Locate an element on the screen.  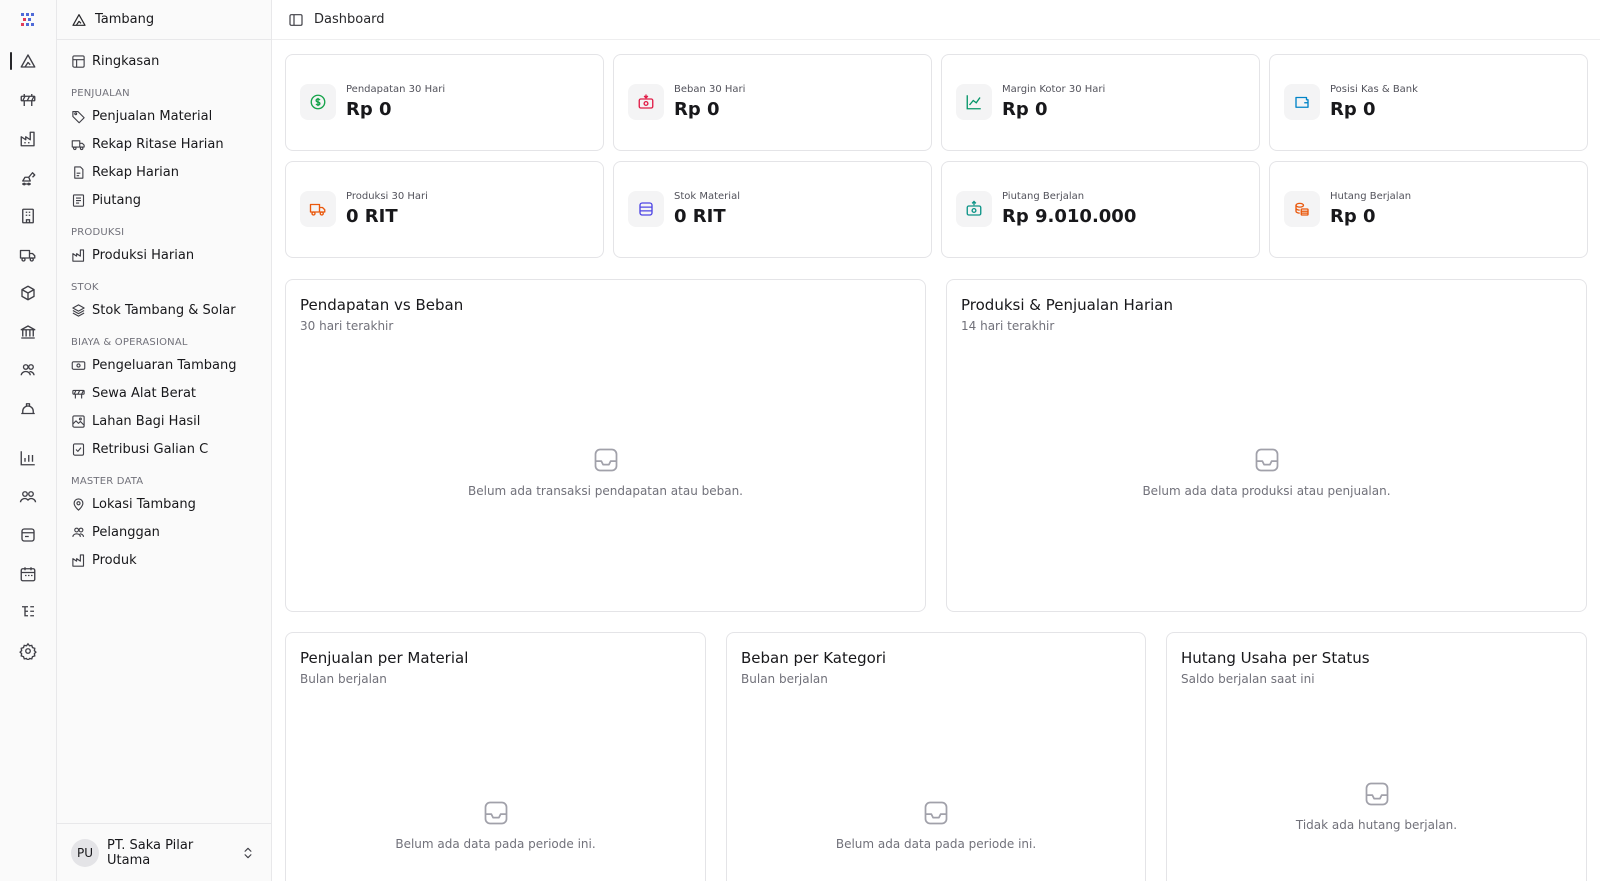
team-icon is located at coordinates (28, 497).